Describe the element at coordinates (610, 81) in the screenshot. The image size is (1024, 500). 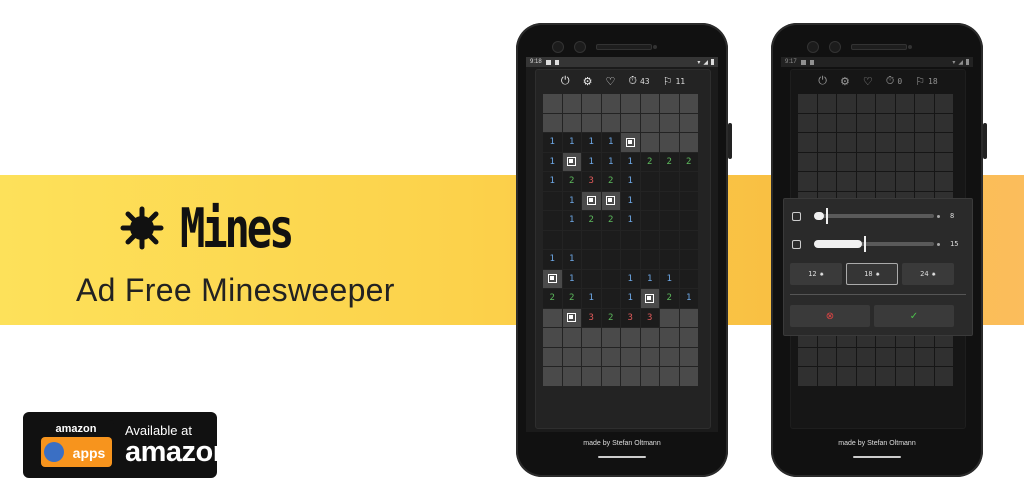
I see `heart-icon: ♡` at that location.